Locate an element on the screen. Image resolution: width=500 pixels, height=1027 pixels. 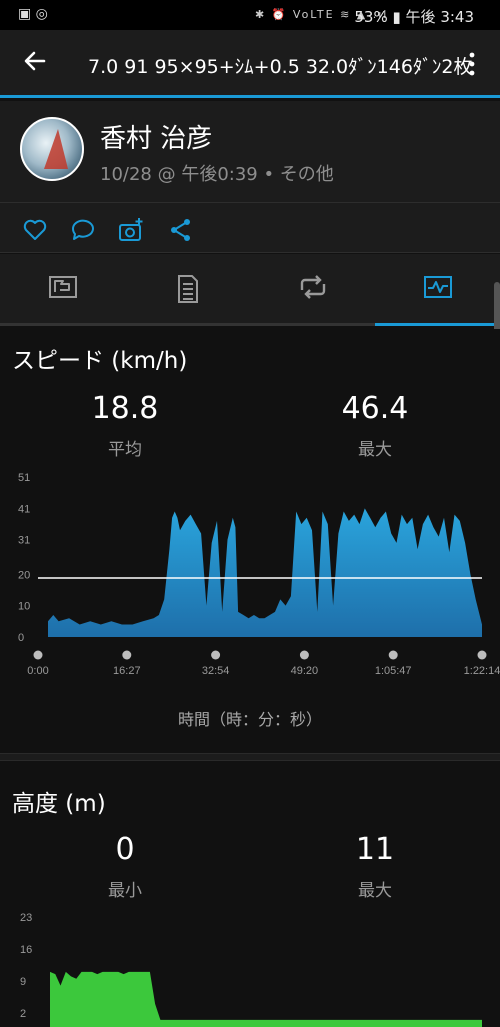
speed-x-tick: 32:54 is located at coordinates (216, 671).